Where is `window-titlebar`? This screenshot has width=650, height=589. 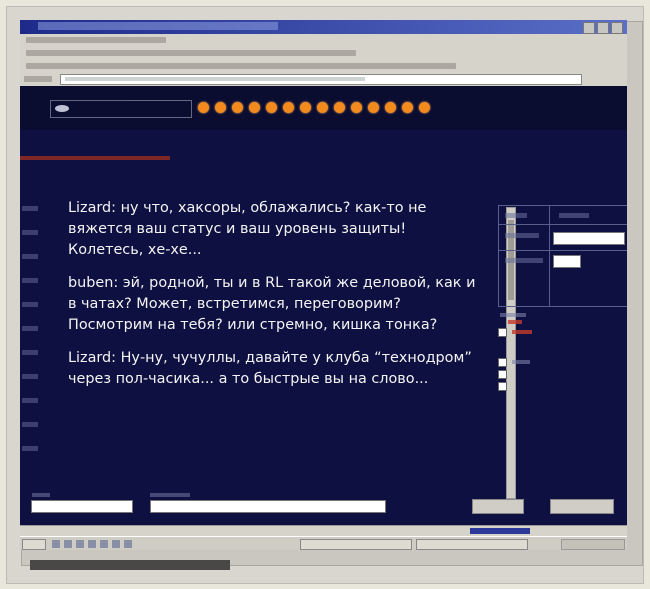 window-titlebar is located at coordinates (323, 27).